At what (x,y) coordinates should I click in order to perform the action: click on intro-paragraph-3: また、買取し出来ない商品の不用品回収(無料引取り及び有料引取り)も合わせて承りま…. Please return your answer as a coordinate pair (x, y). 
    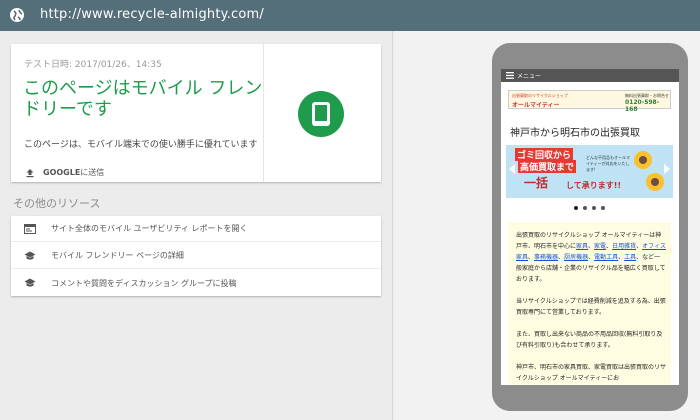
    Looking at the image, I should click on (589, 340).